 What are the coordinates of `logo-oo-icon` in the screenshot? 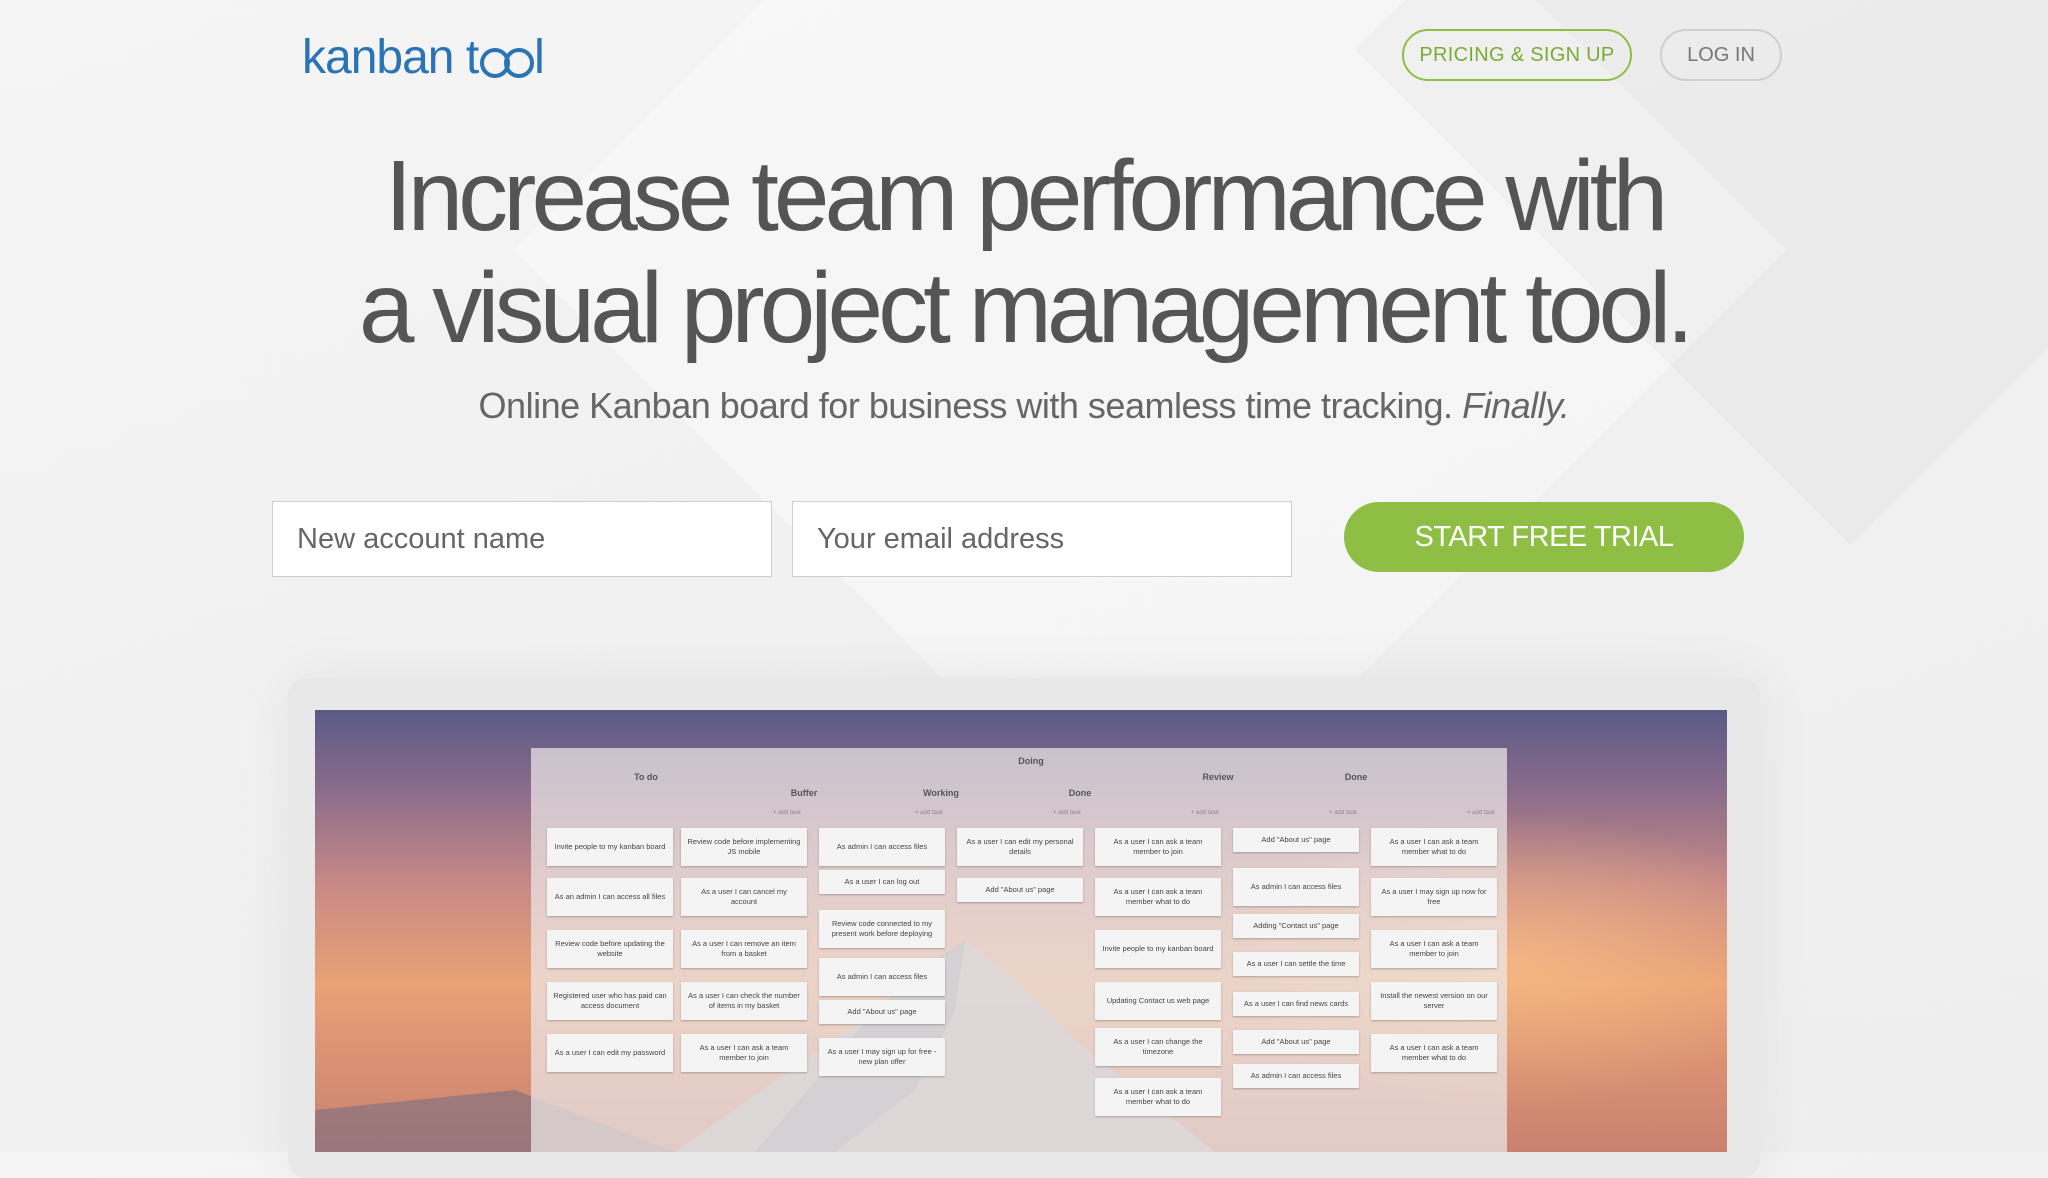 It's located at (507, 58).